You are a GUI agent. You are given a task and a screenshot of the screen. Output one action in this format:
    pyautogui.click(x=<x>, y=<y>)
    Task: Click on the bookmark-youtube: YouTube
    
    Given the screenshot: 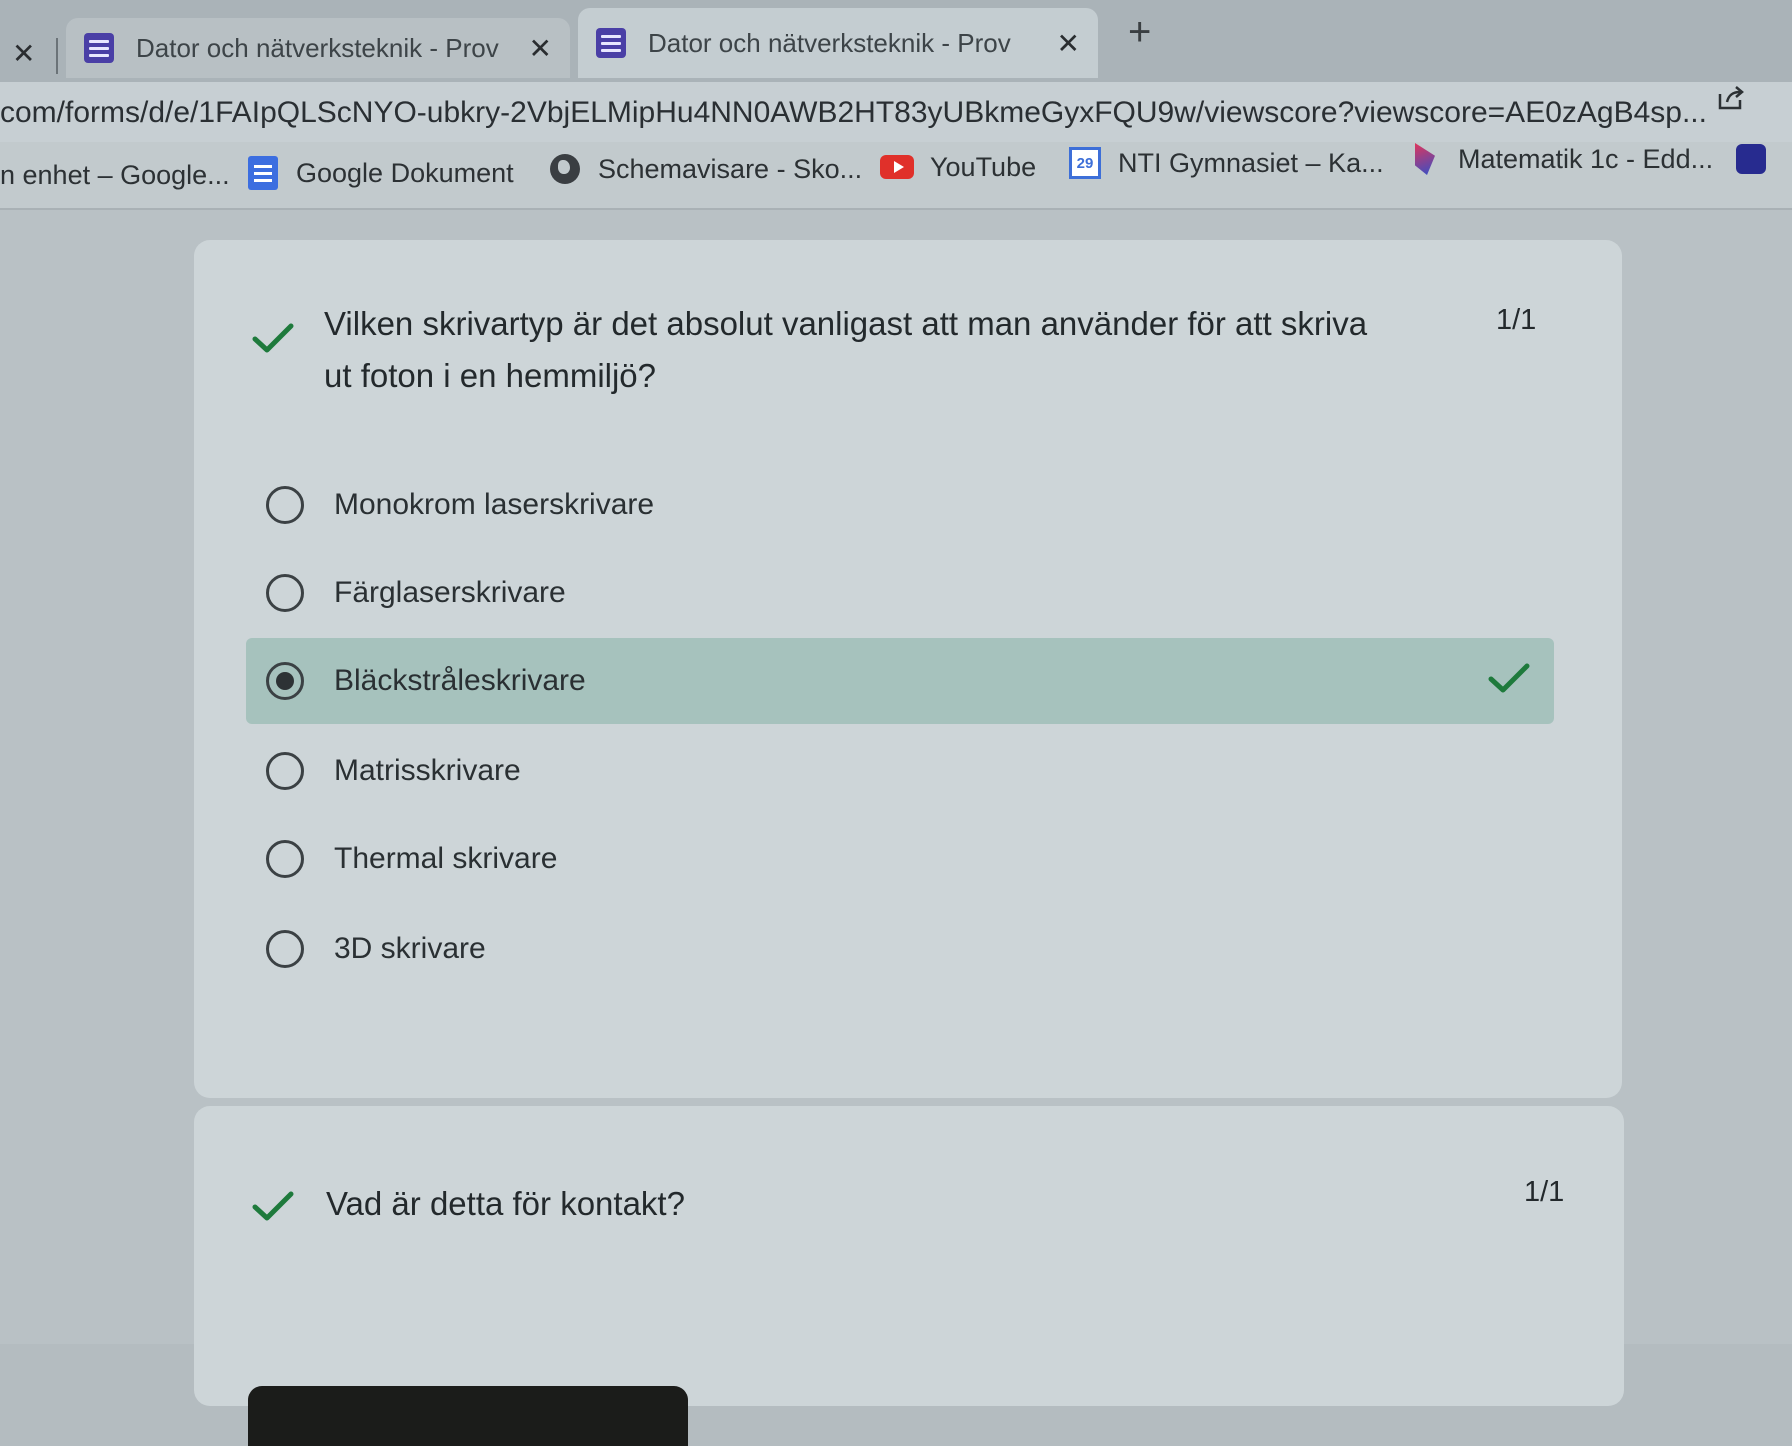 What is the action you would take?
    pyautogui.click(x=958, y=167)
    